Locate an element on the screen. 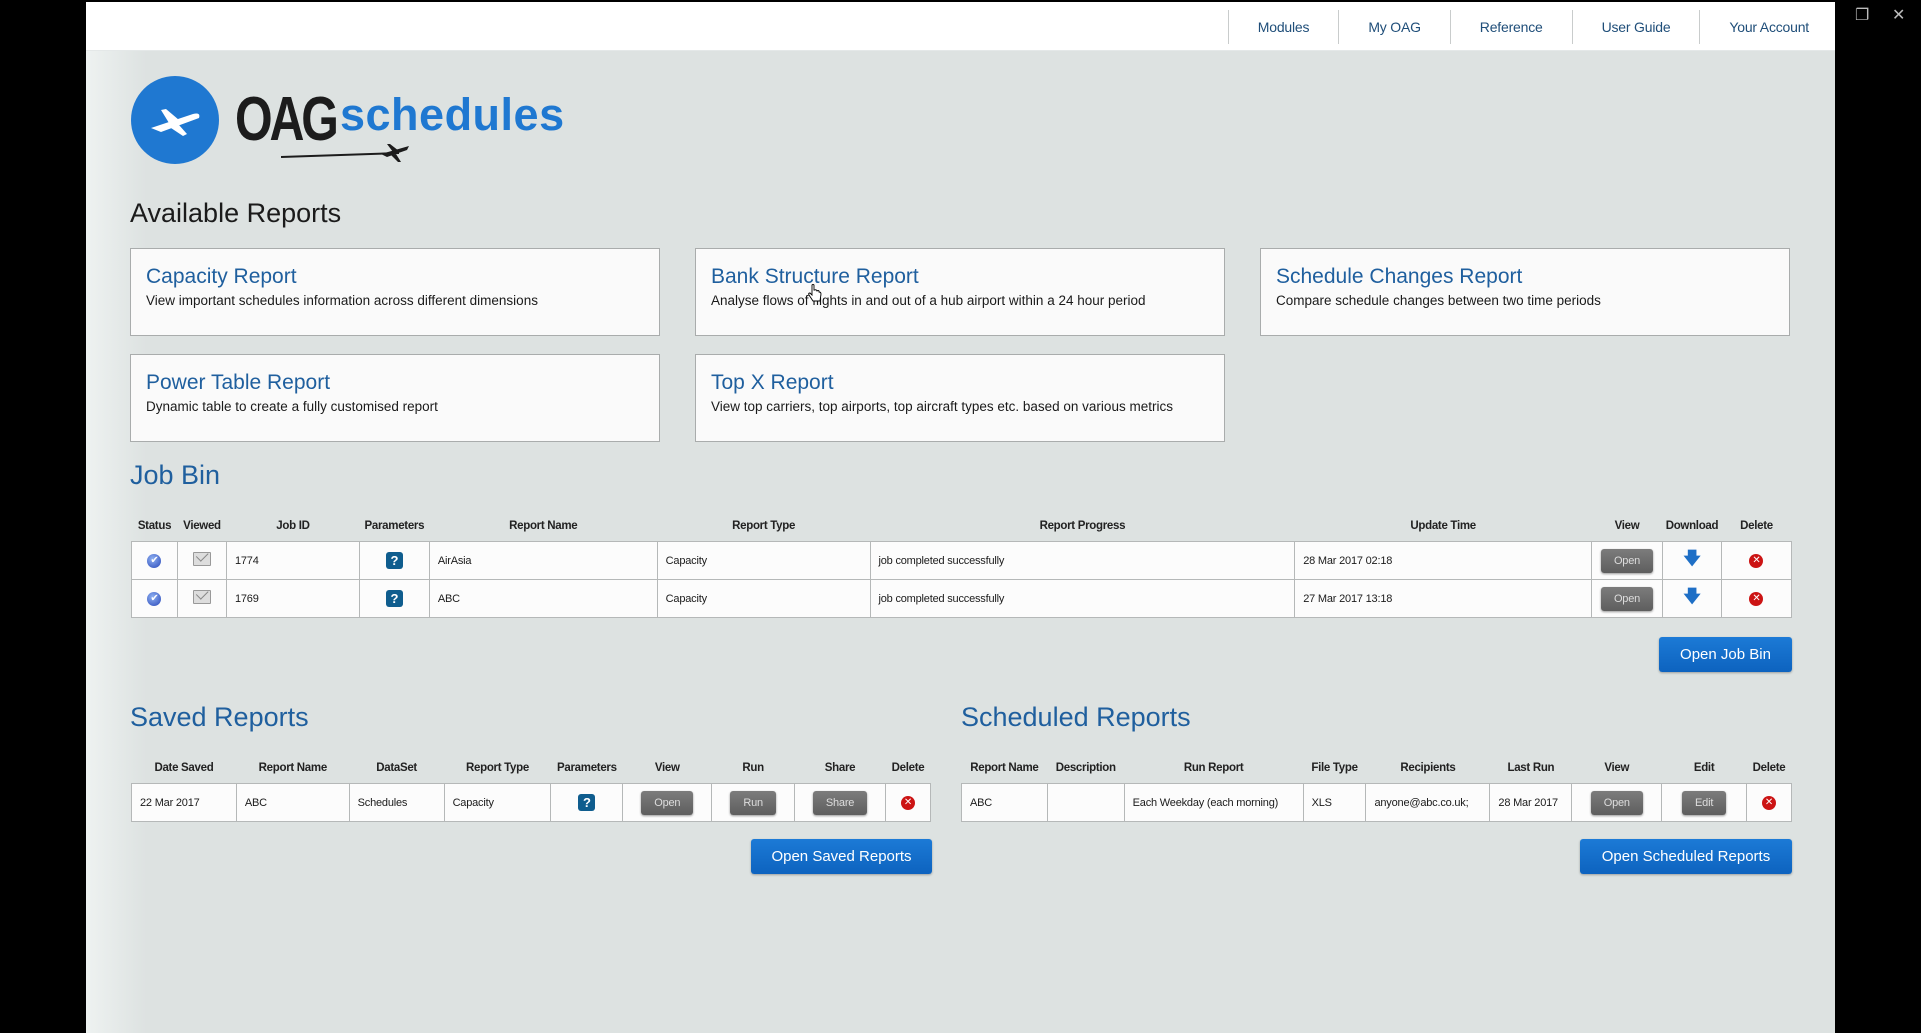 Image resolution: width=1921 pixels, height=1033 pixels. report-name: AirAsia is located at coordinates (543, 560).